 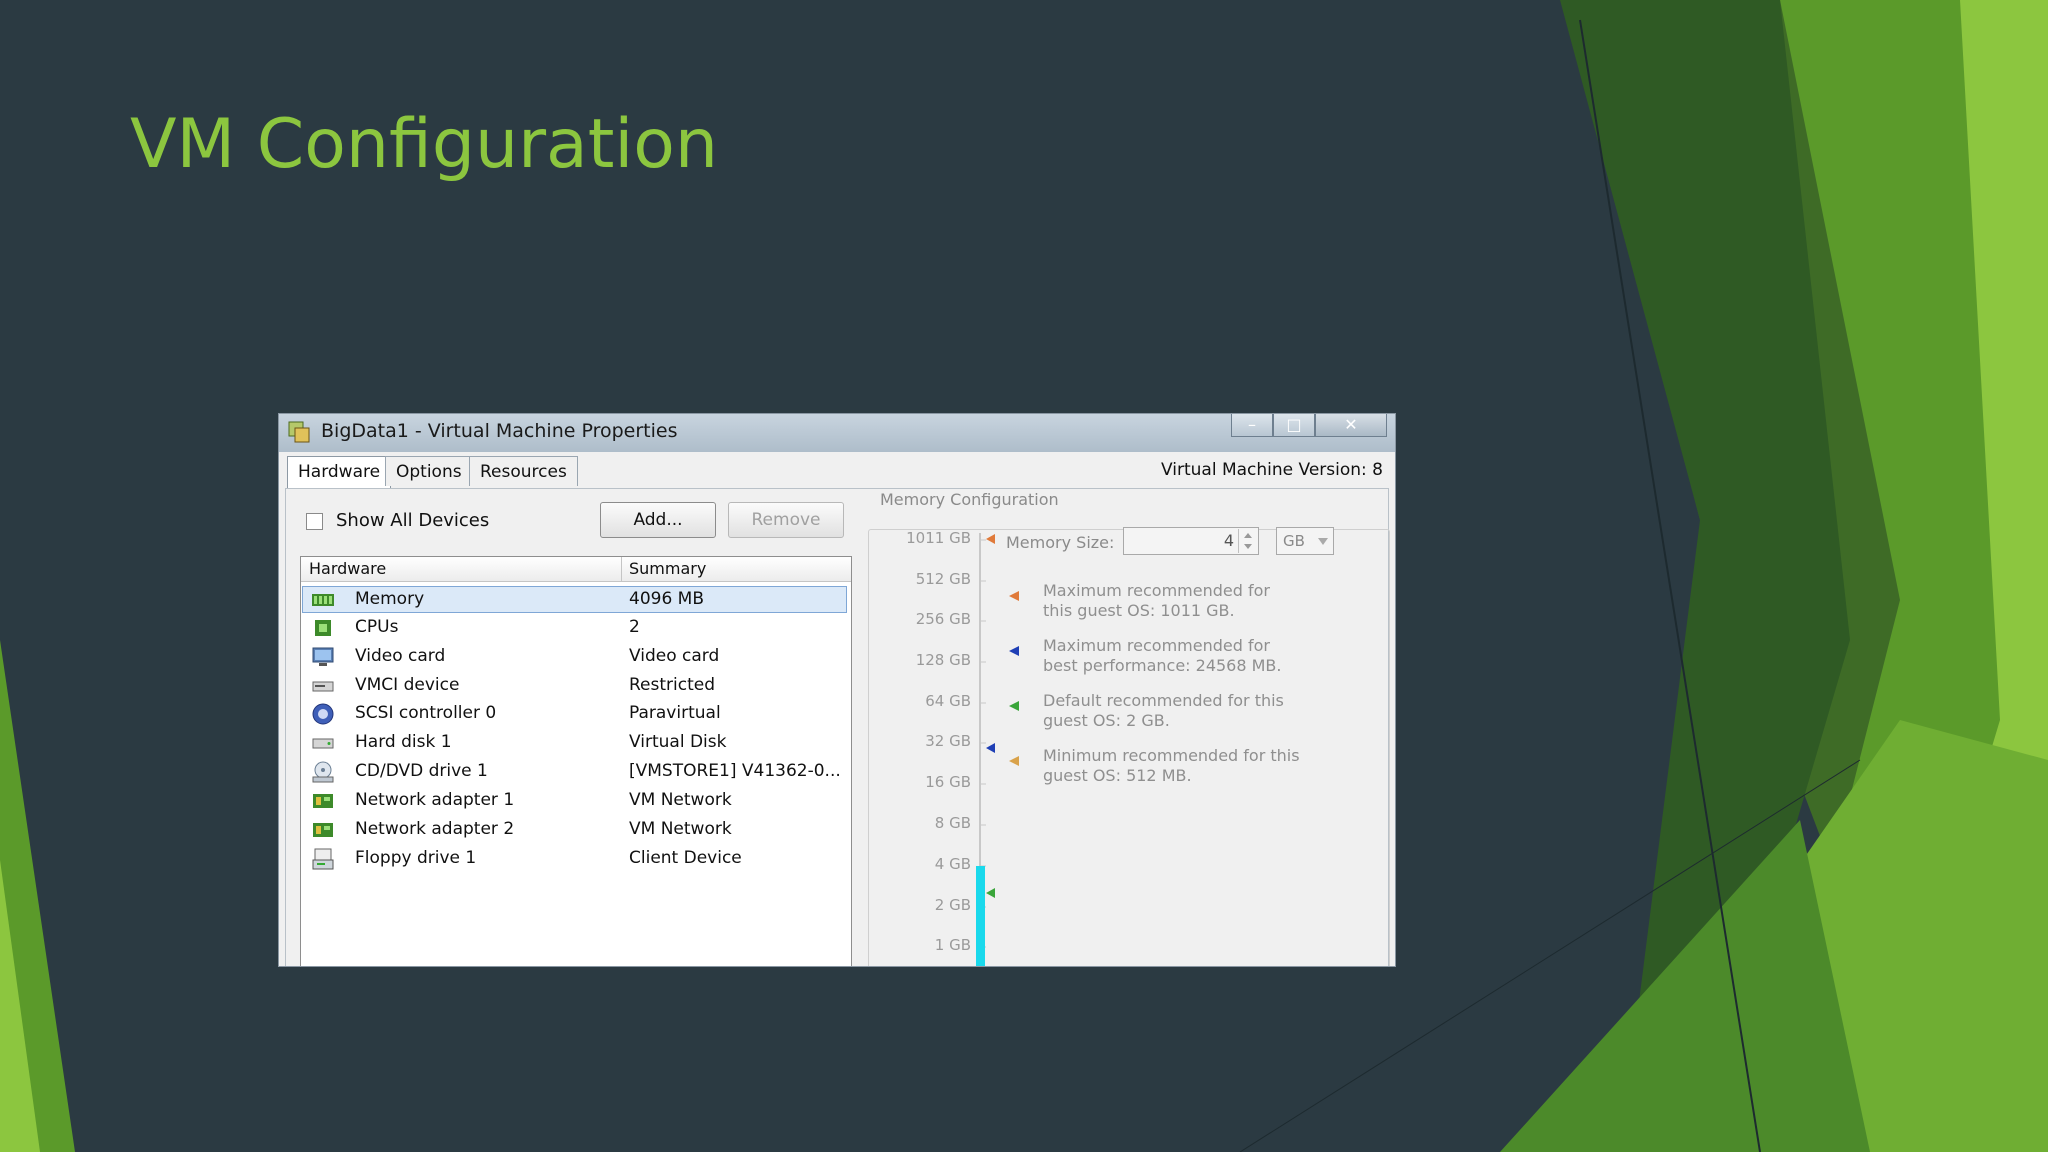 I want to click on scale-label: 32 GB, so click(x=948, y=741).